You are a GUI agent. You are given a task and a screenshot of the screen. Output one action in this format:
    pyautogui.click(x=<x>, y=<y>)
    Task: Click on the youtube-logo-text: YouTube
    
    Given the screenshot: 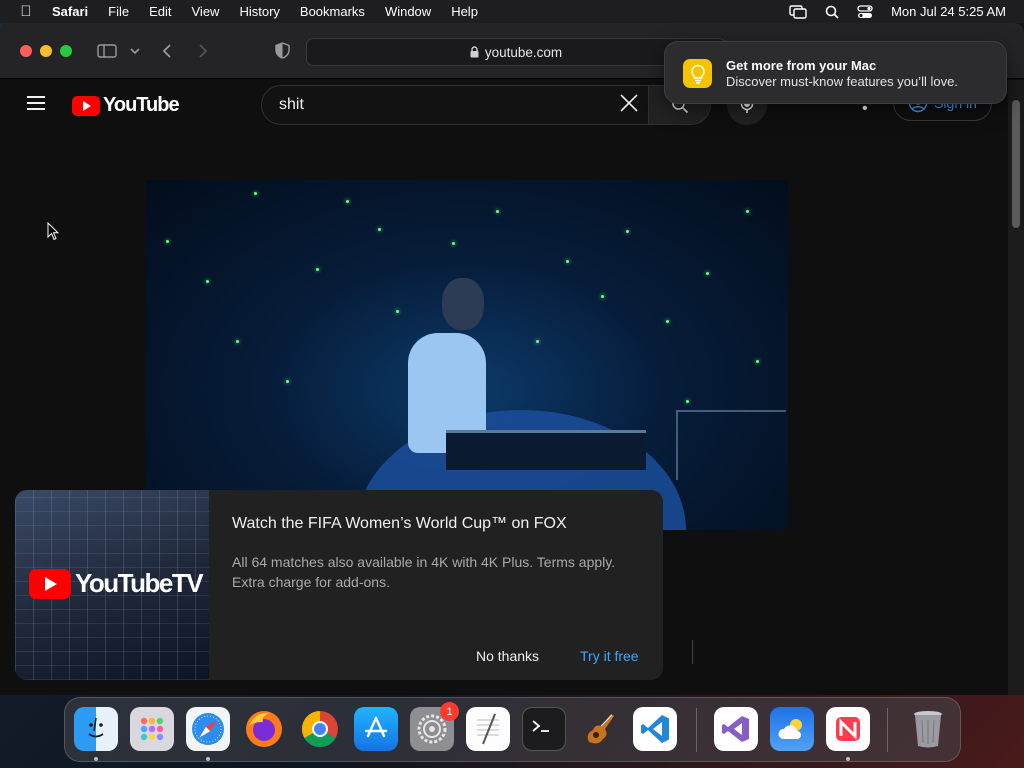 What is the action you would take?
    pyautogui.click(x=141, y=105)
    